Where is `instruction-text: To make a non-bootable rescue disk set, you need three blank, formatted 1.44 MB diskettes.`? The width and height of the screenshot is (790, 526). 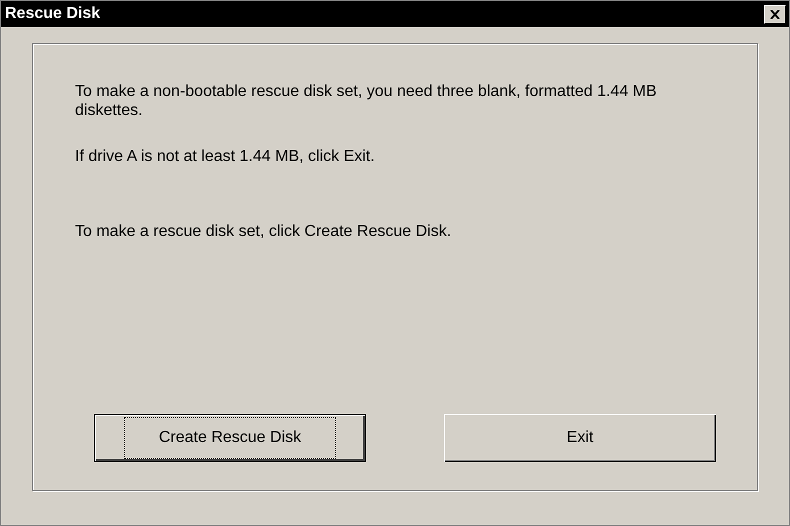 instruction-text: To make a non-bootable rescue disk set, you need three blank, formatted 1.44 MB diskettes. is located at coordinates (366, 101).